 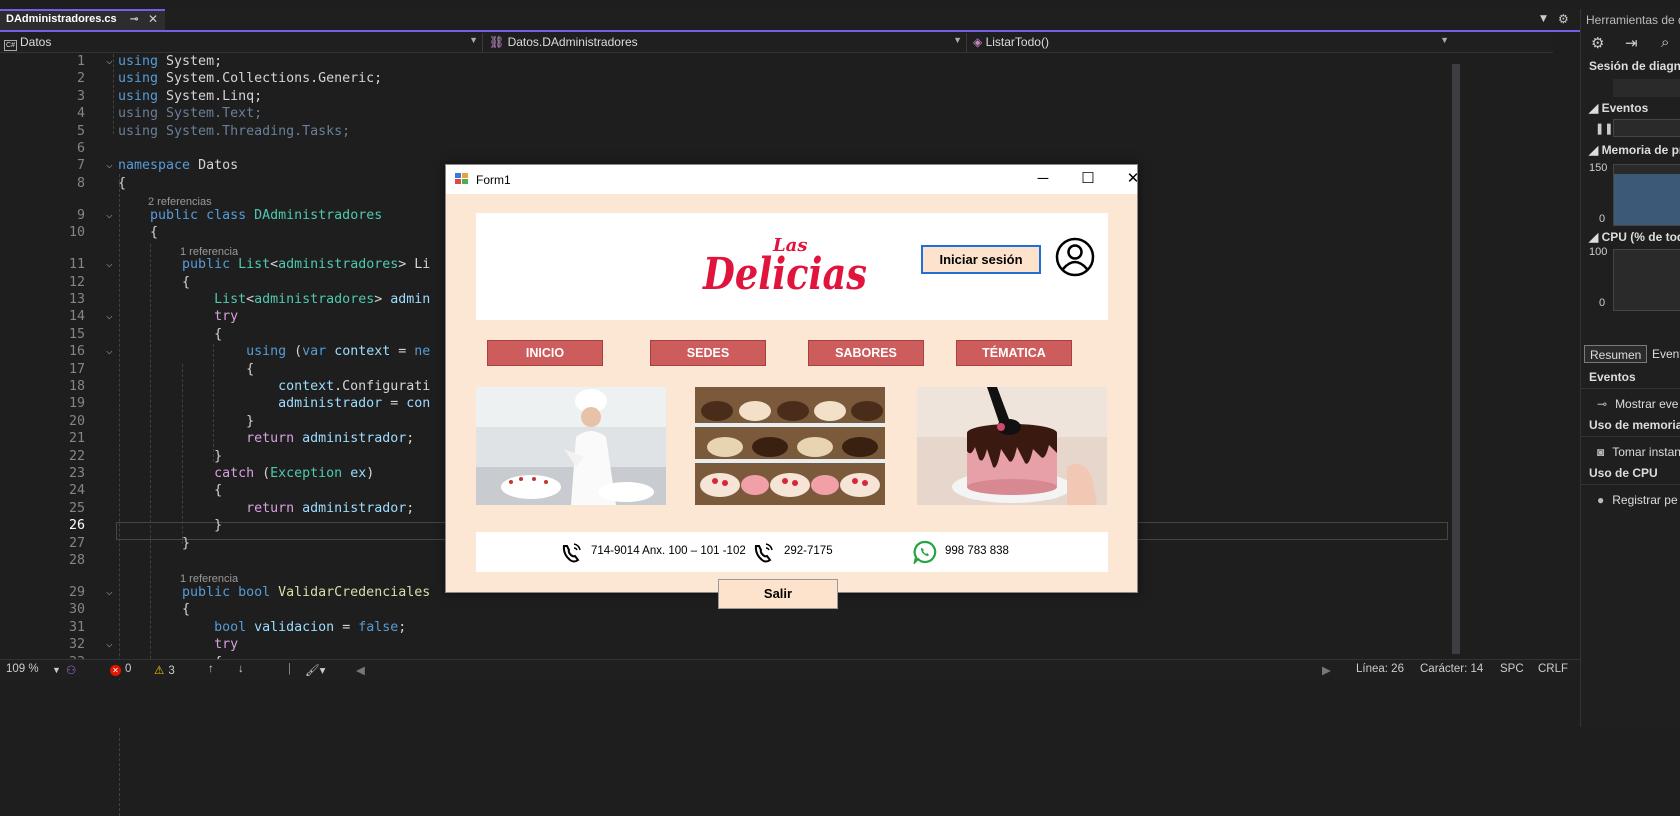 I want to click on user-avatar-icon, so click(x=1075, y=257).